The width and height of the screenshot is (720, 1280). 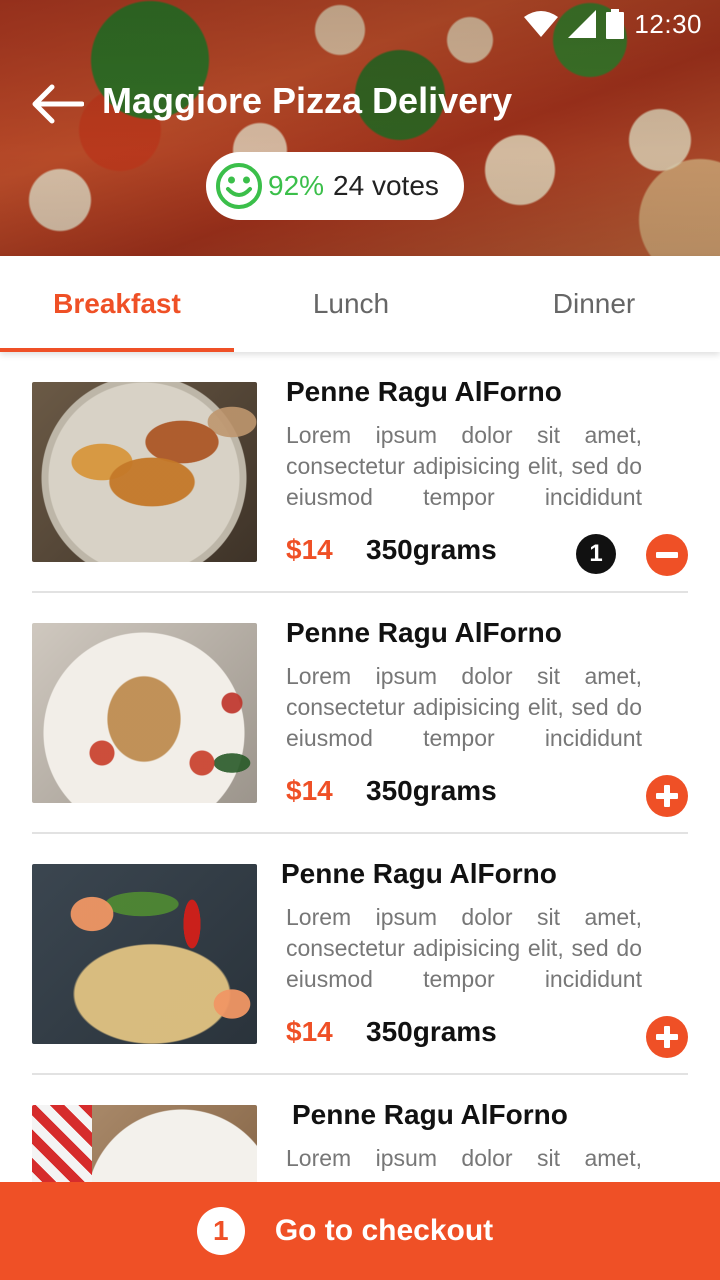 I want to click on rating-percent: 92%, so click(x=296, y=185).